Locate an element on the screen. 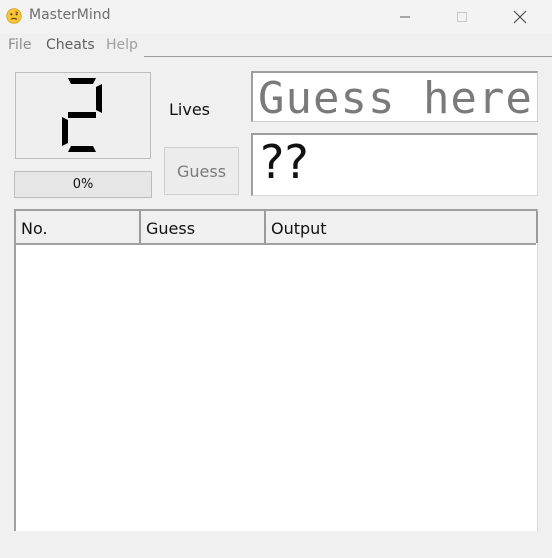 The image size is (552, 558). progress-label: 0% is located at coordinates (83, 184).